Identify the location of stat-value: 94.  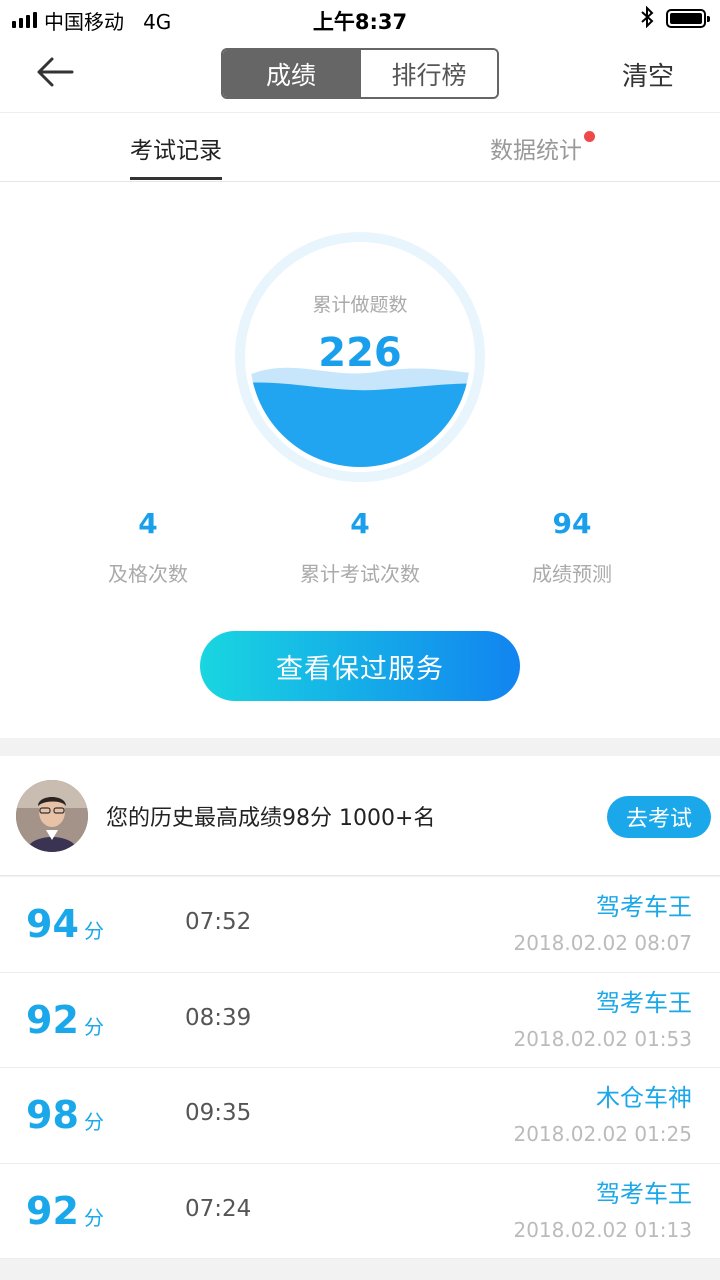
(572, 523).